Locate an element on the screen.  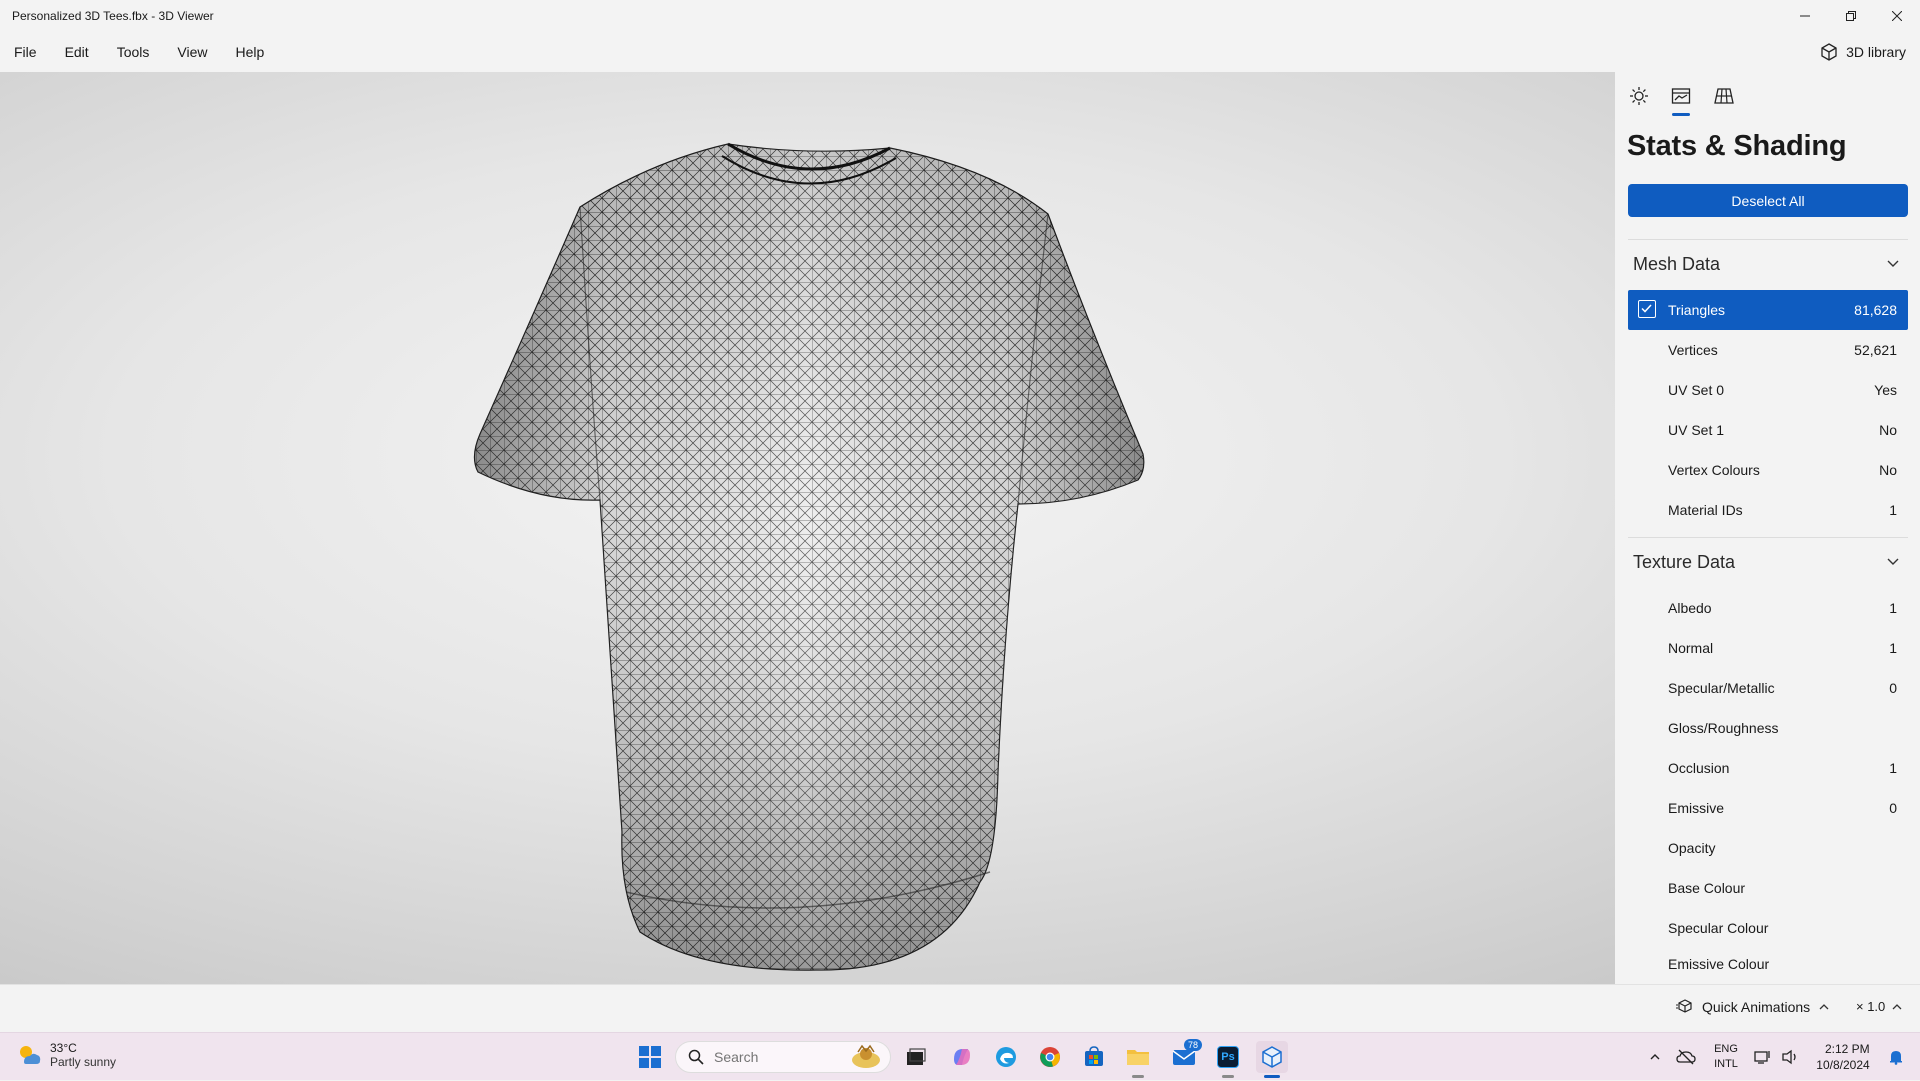
title-bar: Personalized 3D Tees.fbx - 3D Viewer is located at coordinates (960, 16).